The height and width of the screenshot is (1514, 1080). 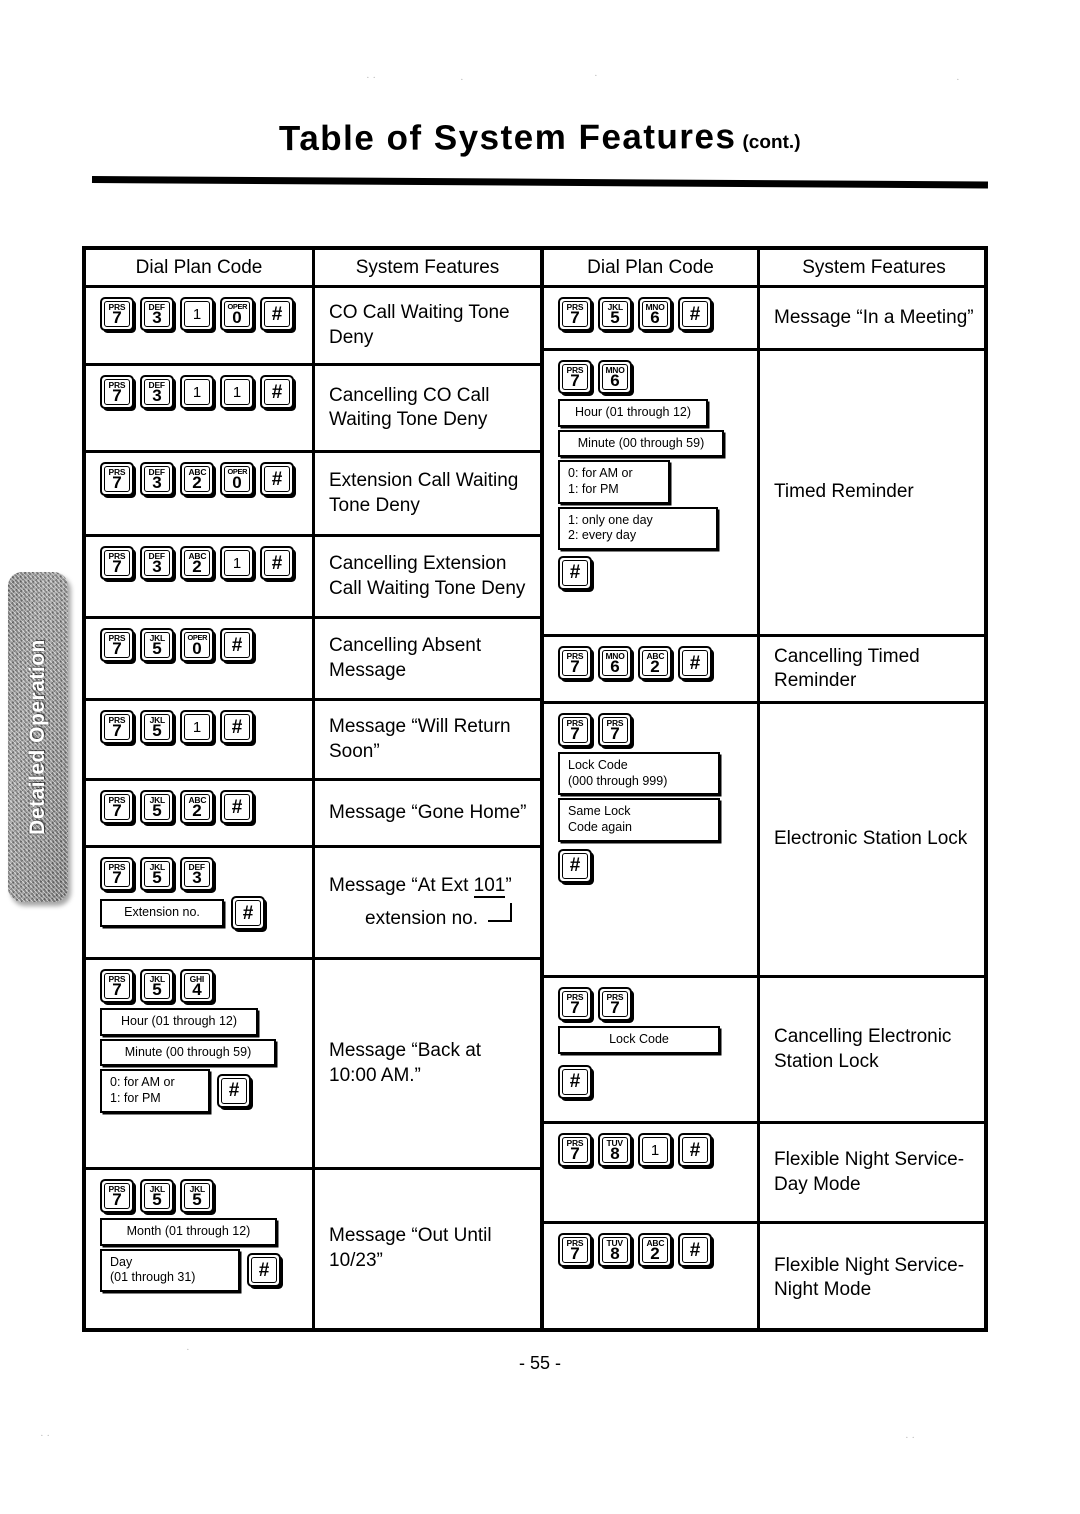 What do you see at coordinates (197, 986) in the screenshot?
I see `keypad-key-4: GHI 4` at bounding box center [197, 986].